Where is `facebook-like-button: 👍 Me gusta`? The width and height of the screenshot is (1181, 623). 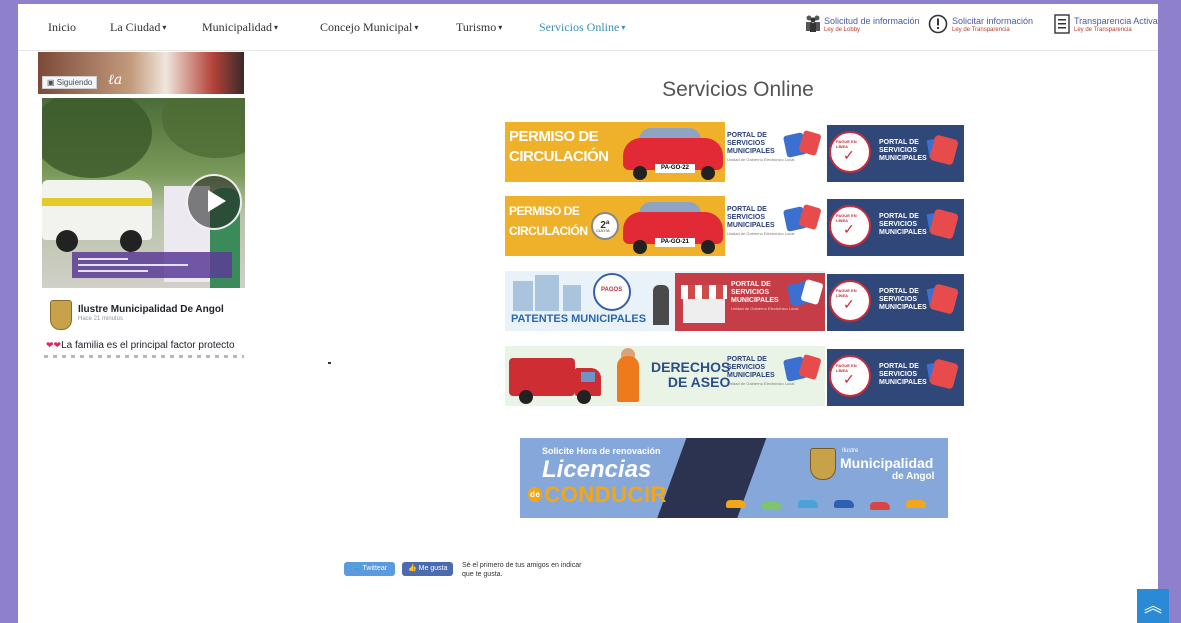 facebook-like-button: 👍 Me gusta is located at coordinates (428, 569).